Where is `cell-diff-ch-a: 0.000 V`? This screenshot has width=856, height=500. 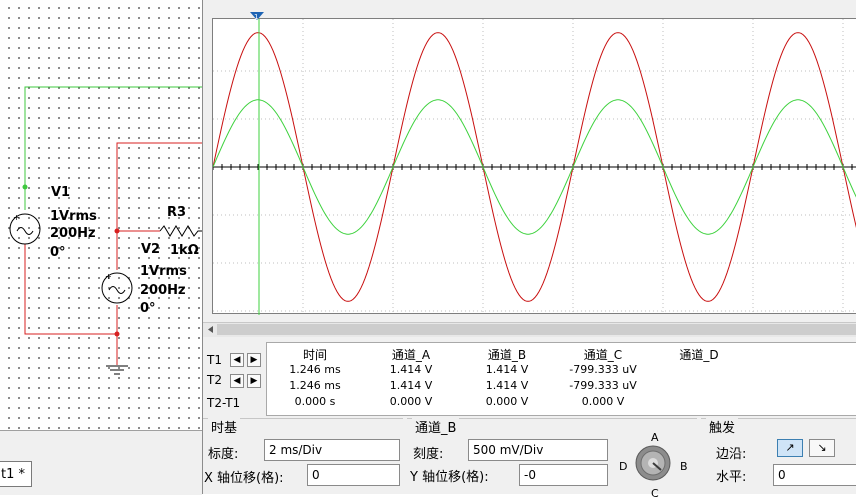 cell-diff-ch-a: 0.000 V is located at coordinates (411, 401).